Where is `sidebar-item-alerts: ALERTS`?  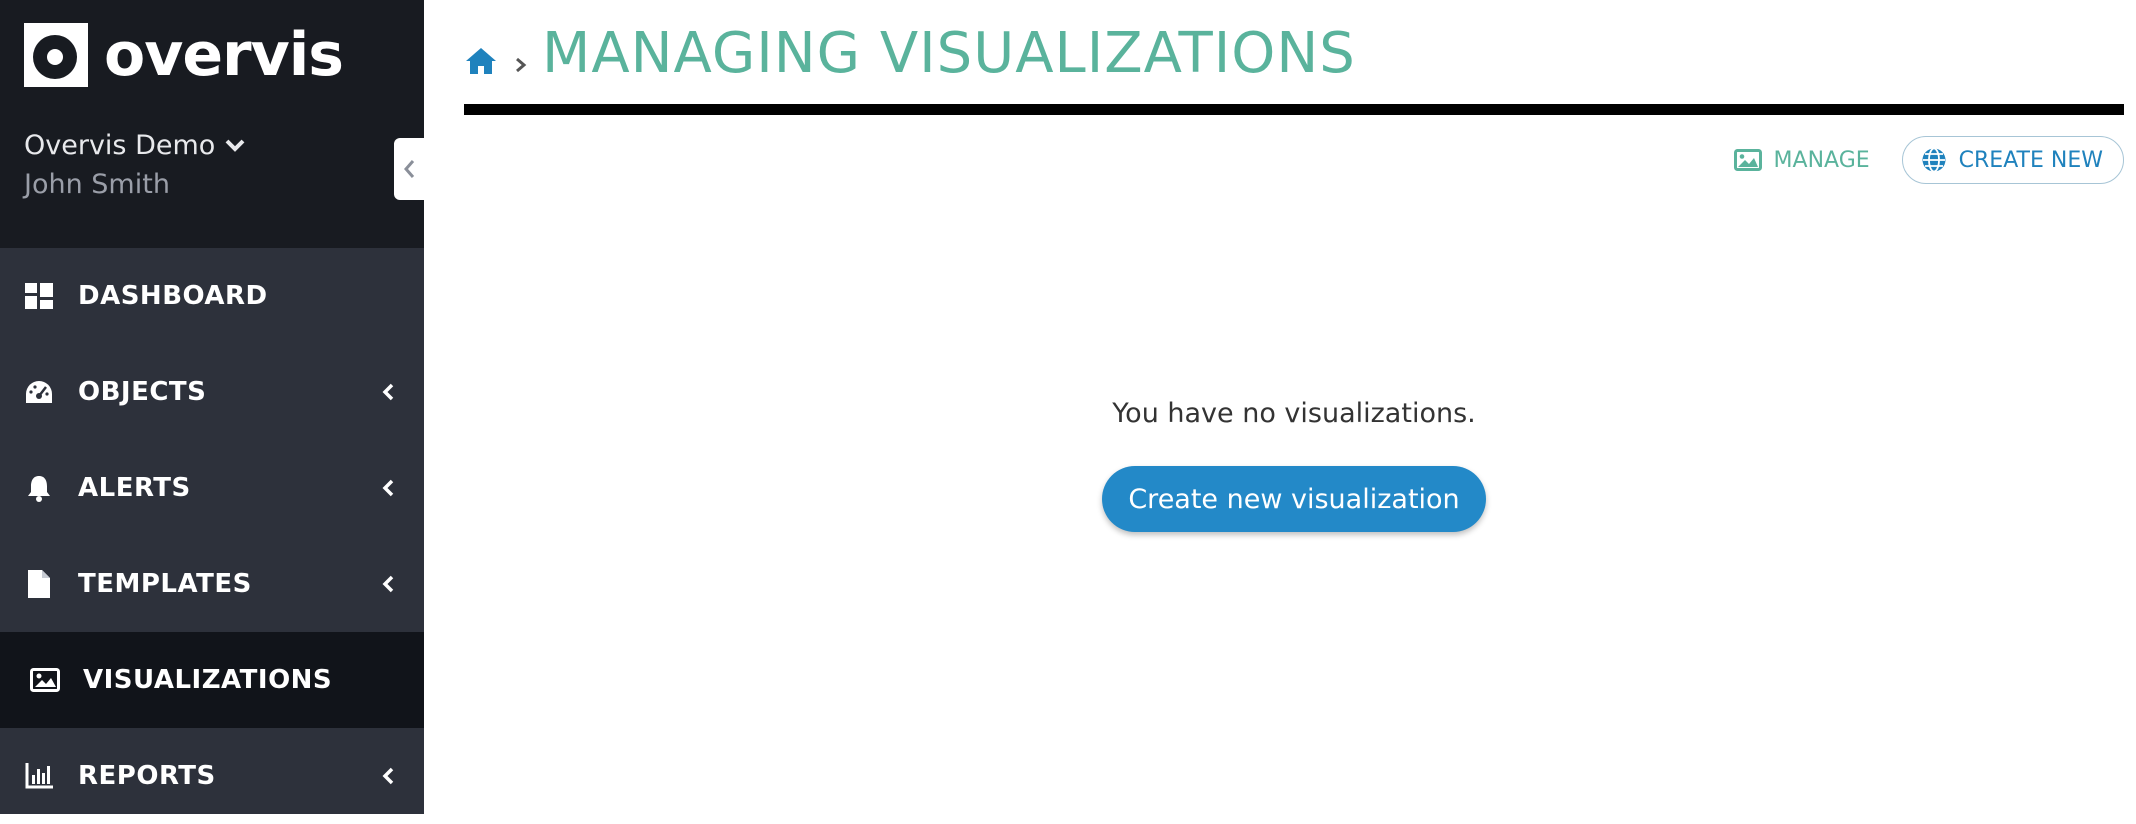 sidebar-item-alerts: ALERTS is located at coordinates (212, 488).